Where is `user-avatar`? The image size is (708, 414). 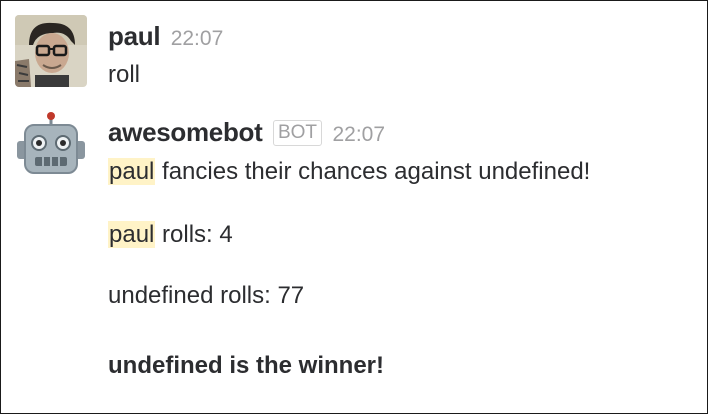
user-avatar is located at coordinates (51, 51).